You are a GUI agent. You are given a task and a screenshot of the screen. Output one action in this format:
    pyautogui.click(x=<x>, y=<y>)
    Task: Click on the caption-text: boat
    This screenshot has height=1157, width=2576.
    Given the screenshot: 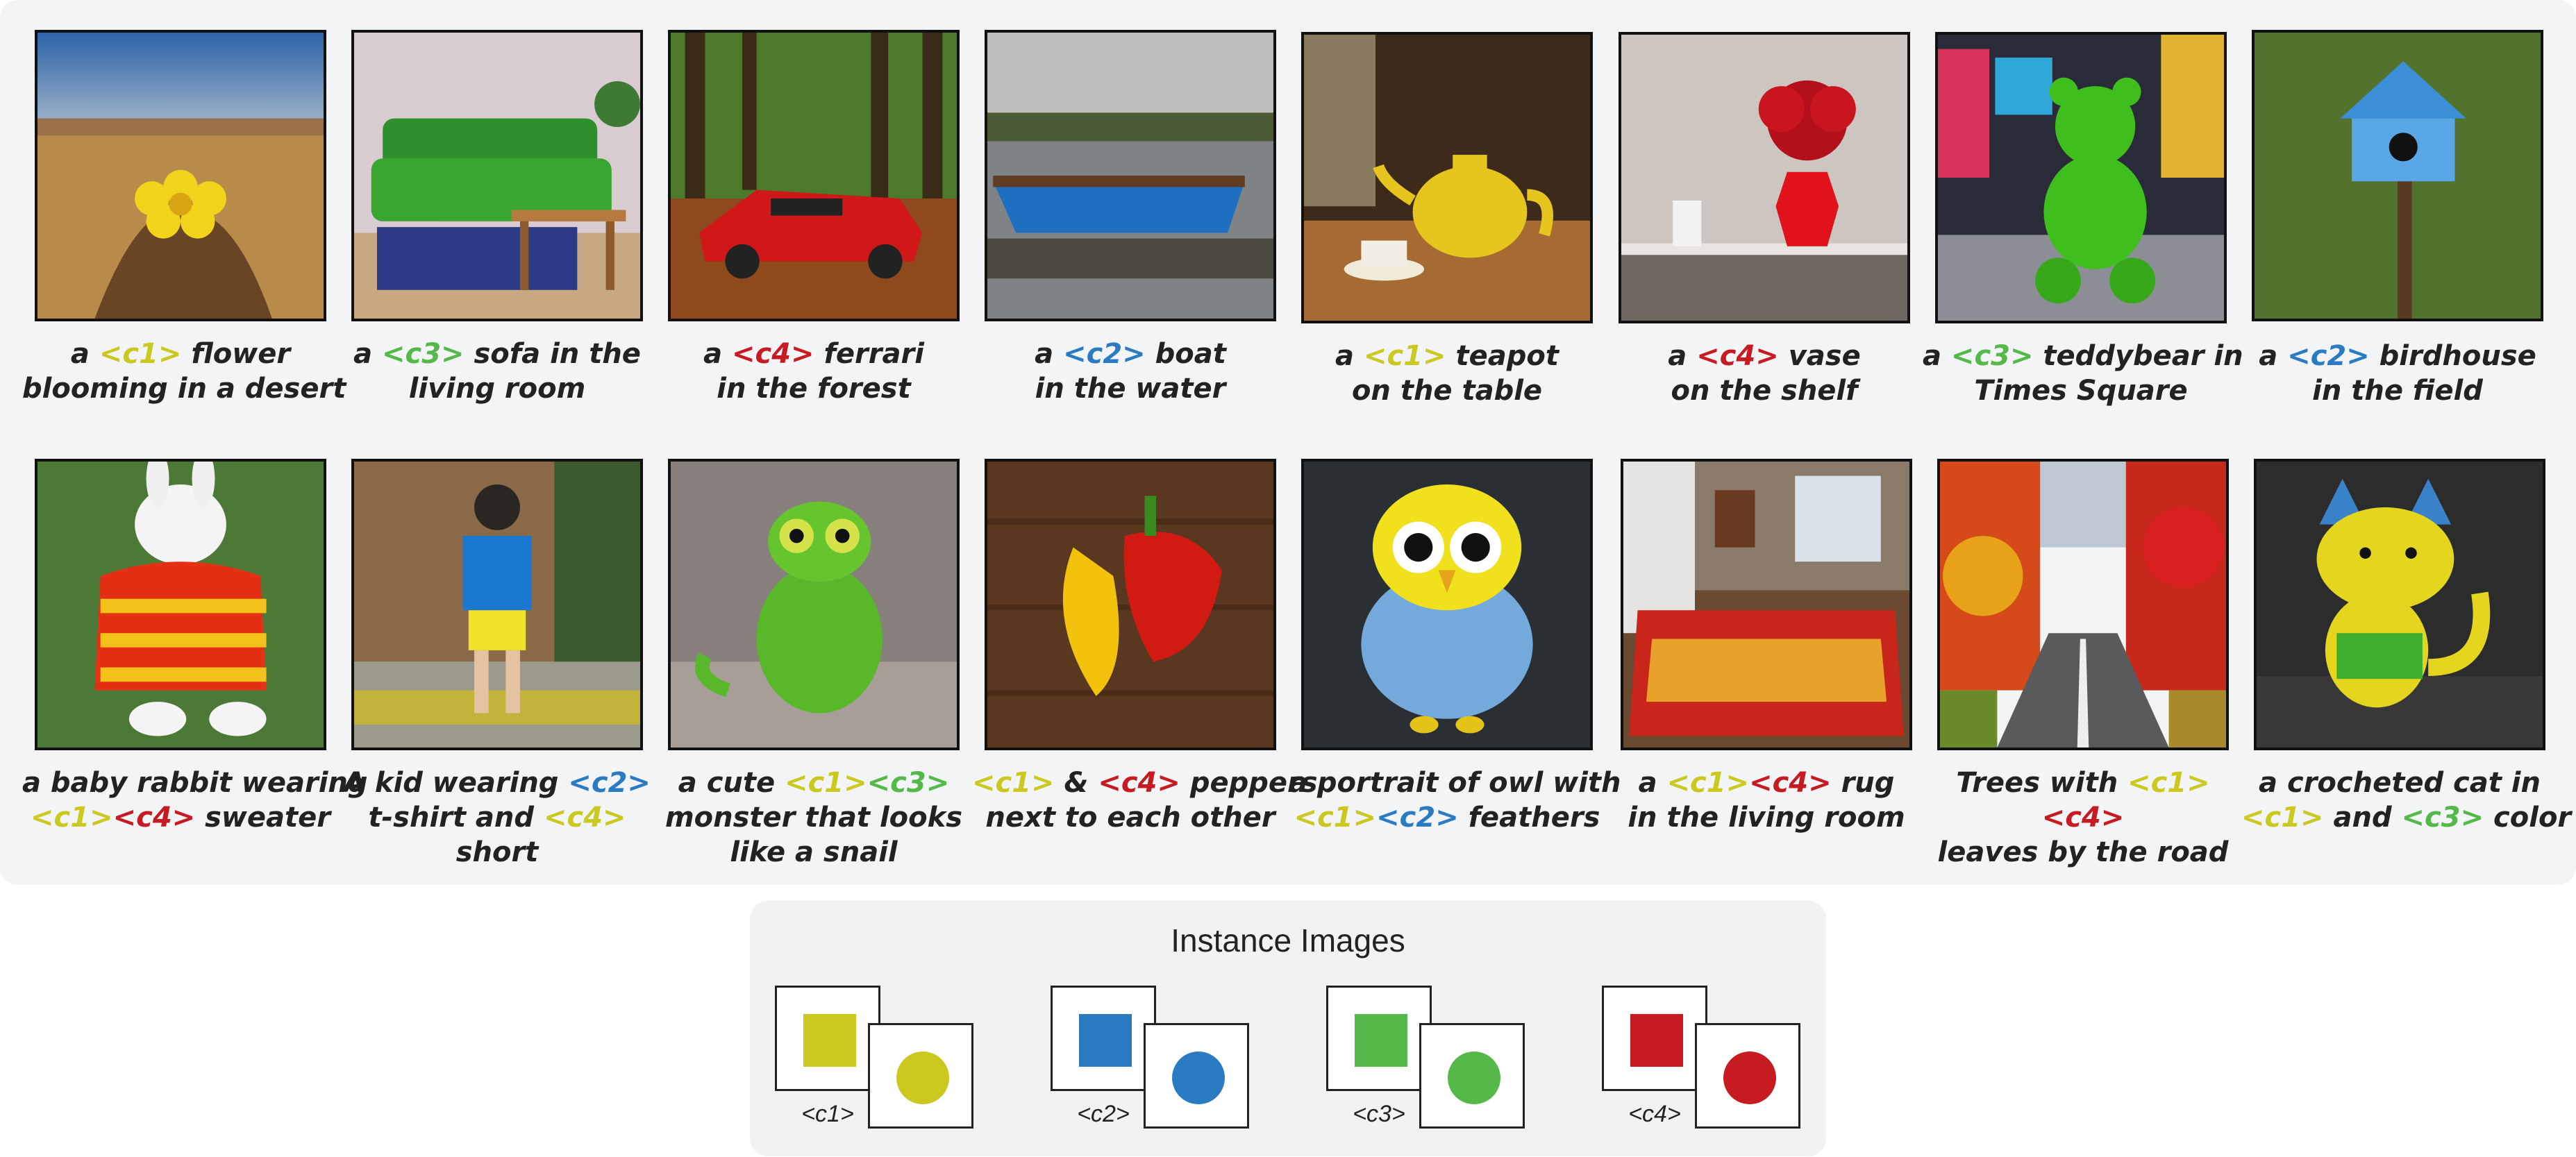 What is the action you would take?
    pyautogui.click(x=1185, y=354)
    